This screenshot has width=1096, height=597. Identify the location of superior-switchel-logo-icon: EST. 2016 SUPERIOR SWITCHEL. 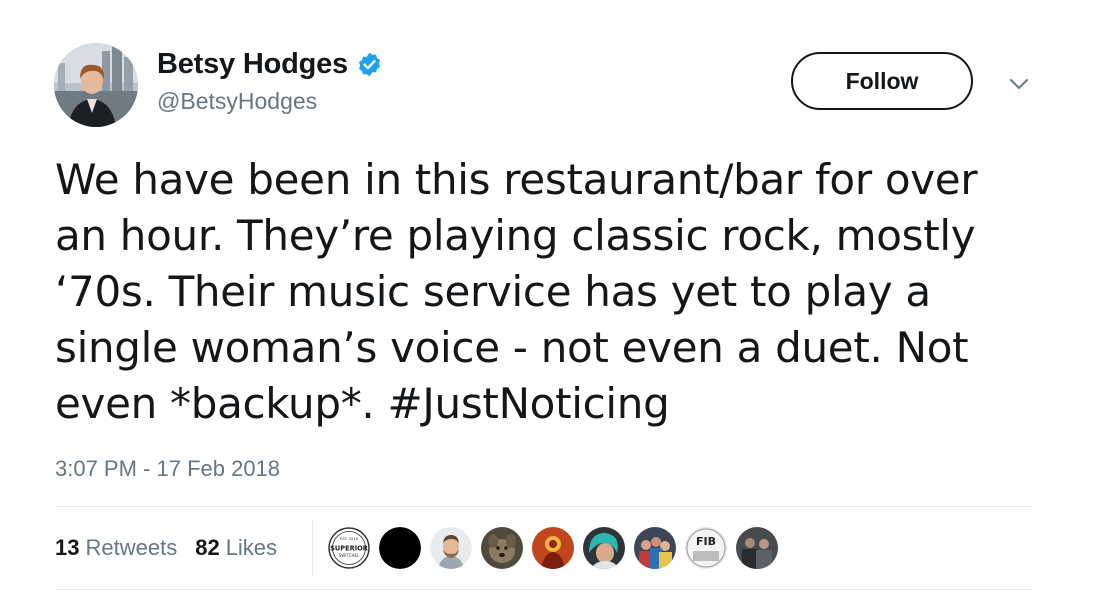
(349, 548).